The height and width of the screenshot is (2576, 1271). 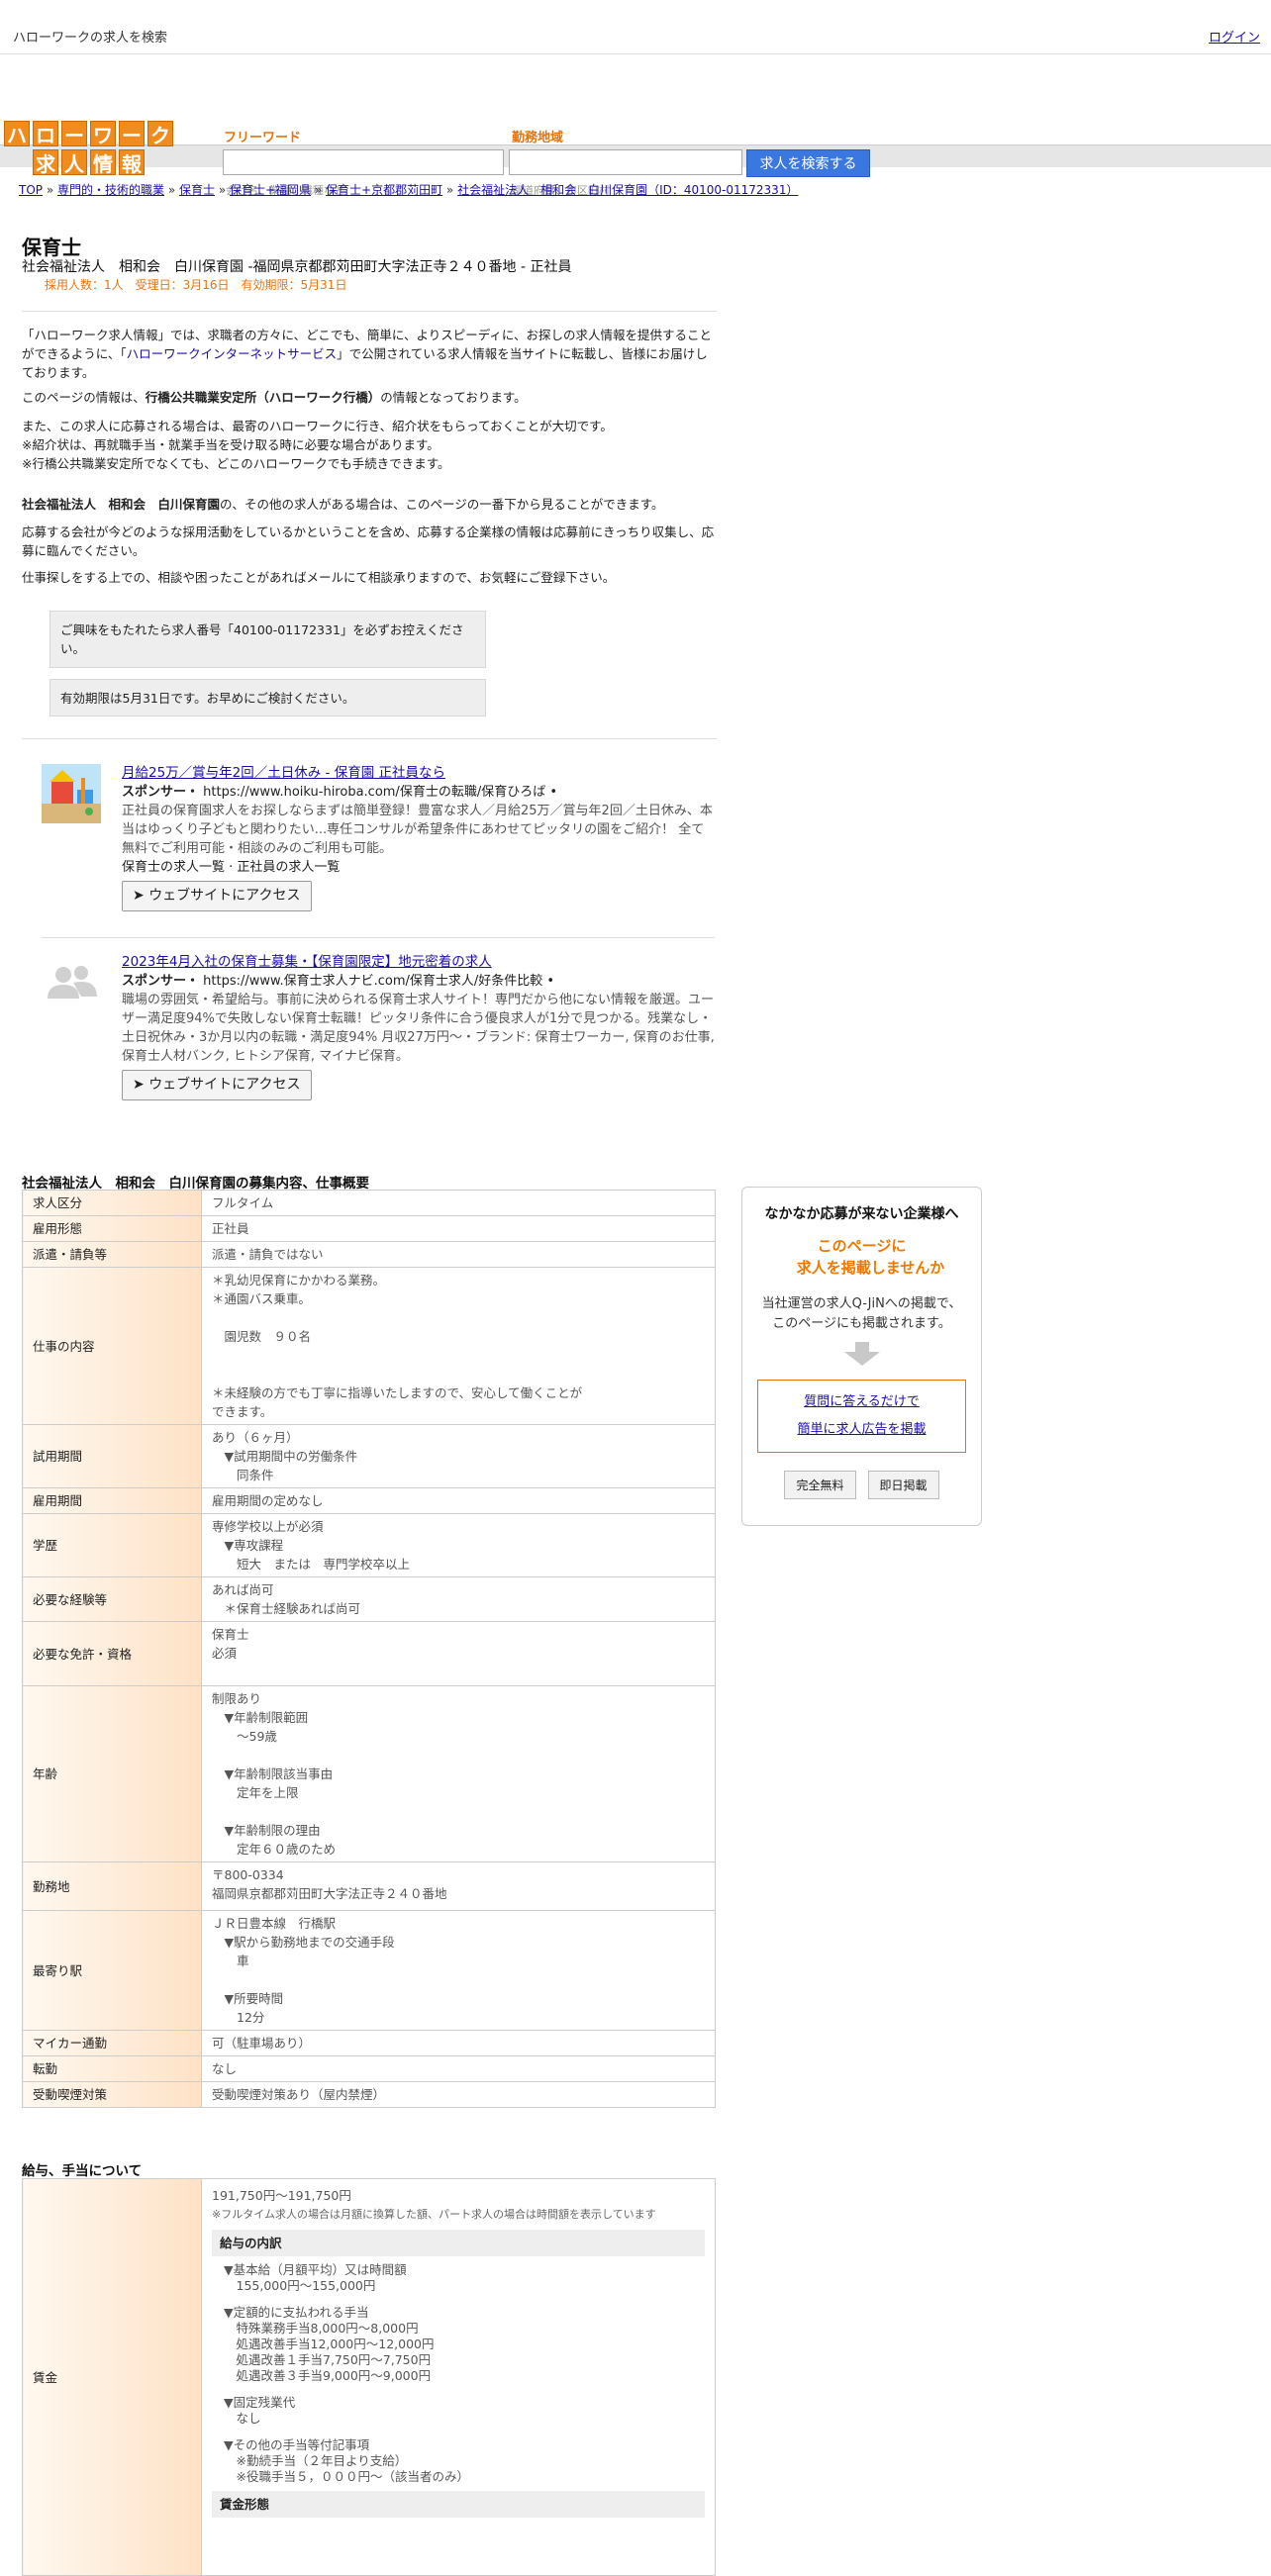 What do you see at coordinates (262, 2043) in the screenshot?
I see `value-line: 可（駐車場あり）` at bounding box center [262, 2043].